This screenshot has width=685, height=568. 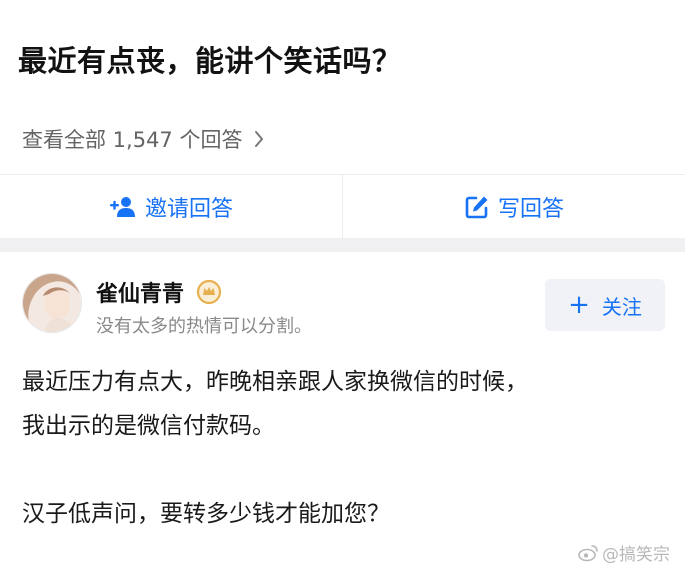 I want to click on write-answer-button: 写回答, so click(x=513, y=207).